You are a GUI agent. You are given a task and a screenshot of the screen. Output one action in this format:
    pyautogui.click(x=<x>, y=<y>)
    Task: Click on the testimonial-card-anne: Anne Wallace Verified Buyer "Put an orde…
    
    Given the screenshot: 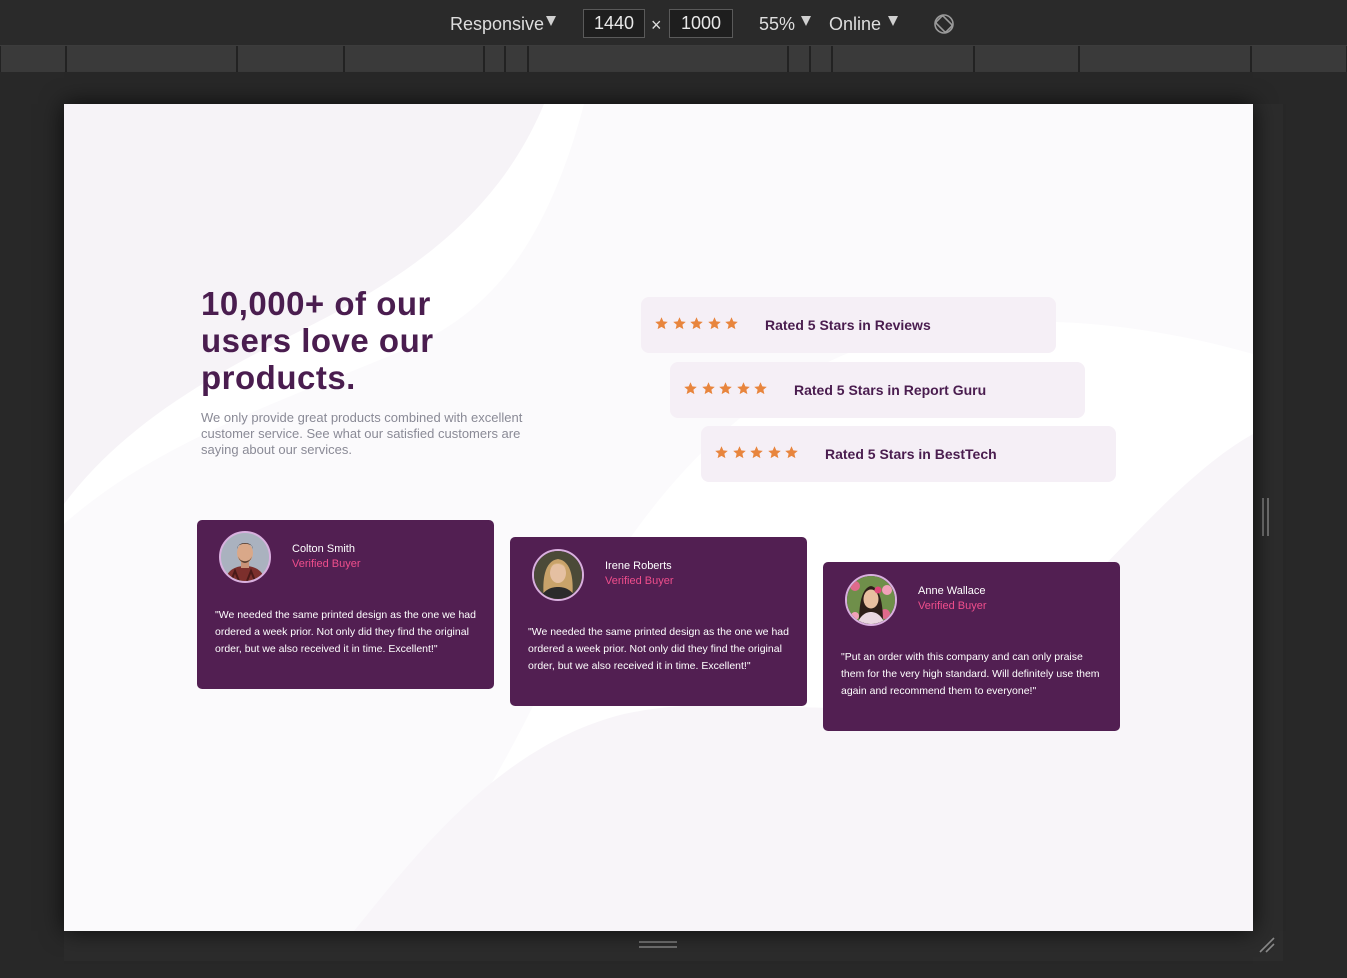 What is the action you would take?
    pyautogui.click(x=971, y=646)
    